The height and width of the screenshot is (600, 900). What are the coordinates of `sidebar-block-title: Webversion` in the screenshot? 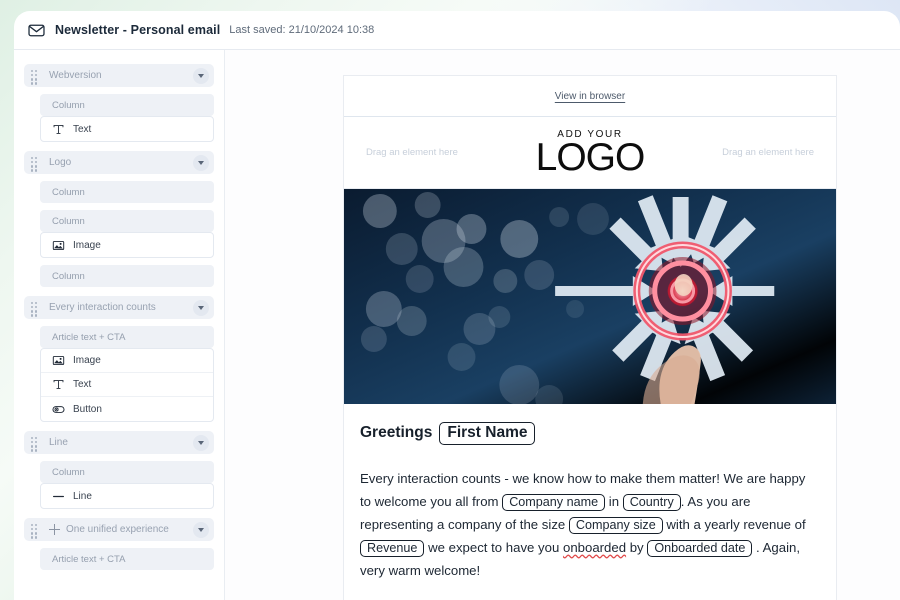 It's located at (75, 75).